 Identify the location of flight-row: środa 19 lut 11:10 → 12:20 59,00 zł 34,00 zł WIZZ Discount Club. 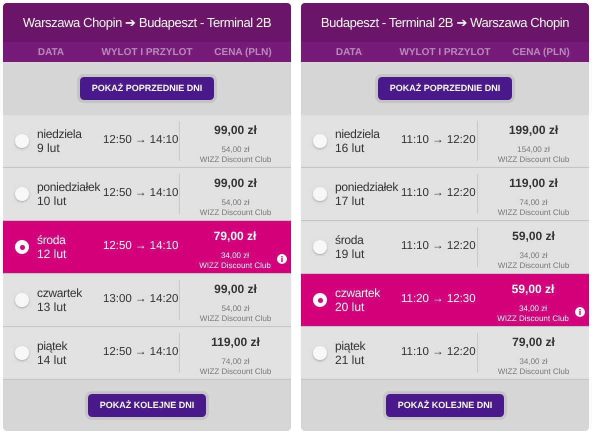
(445, 247).